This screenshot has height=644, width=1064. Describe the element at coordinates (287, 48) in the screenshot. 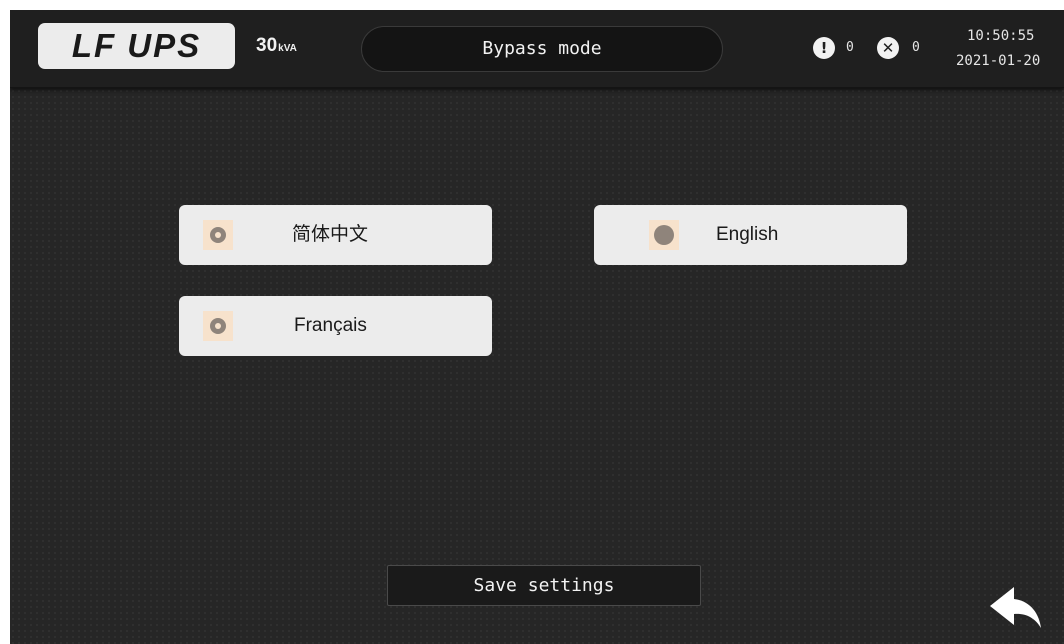

I see `capacity-unit: kVA` at that location.